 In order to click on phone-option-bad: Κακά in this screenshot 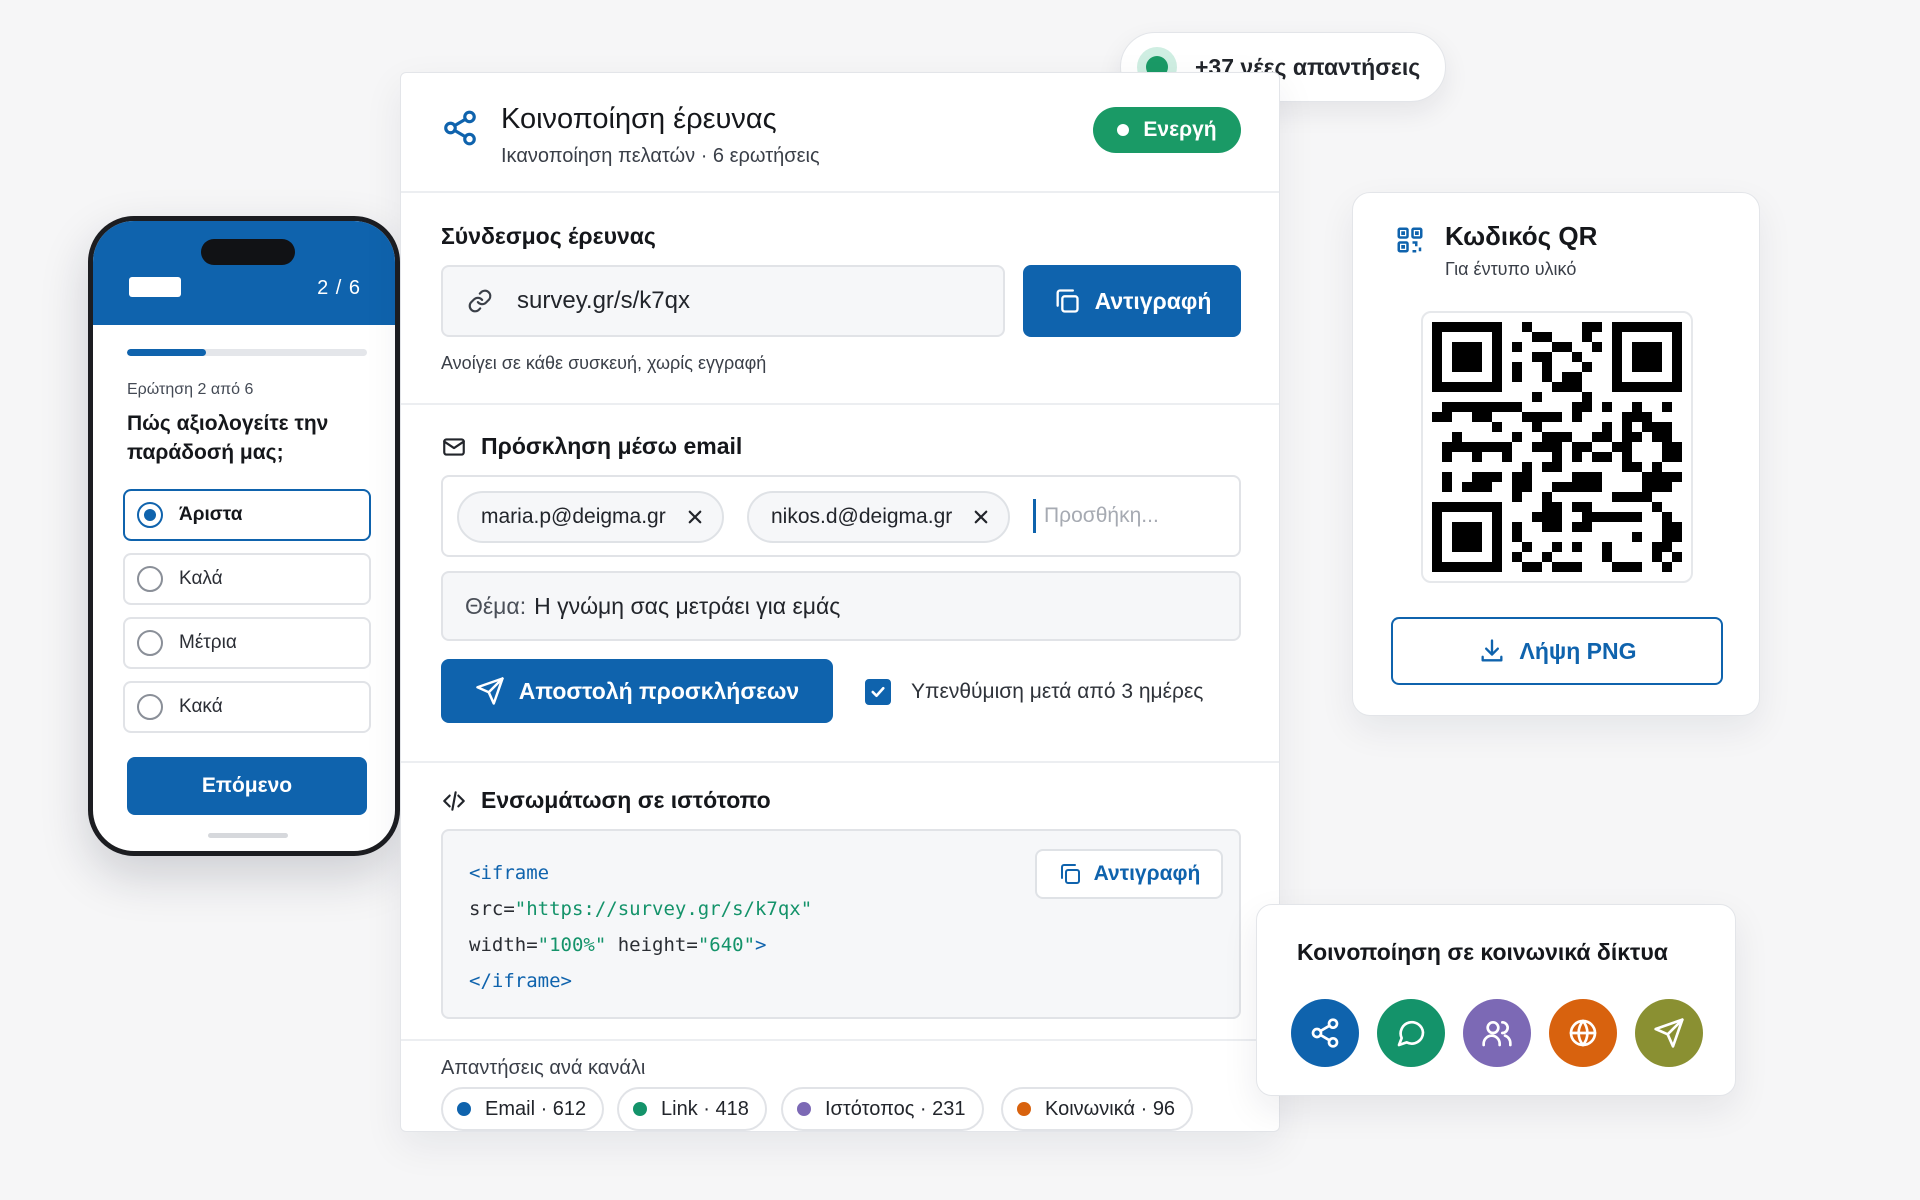, I will do `click(247, 707)`.